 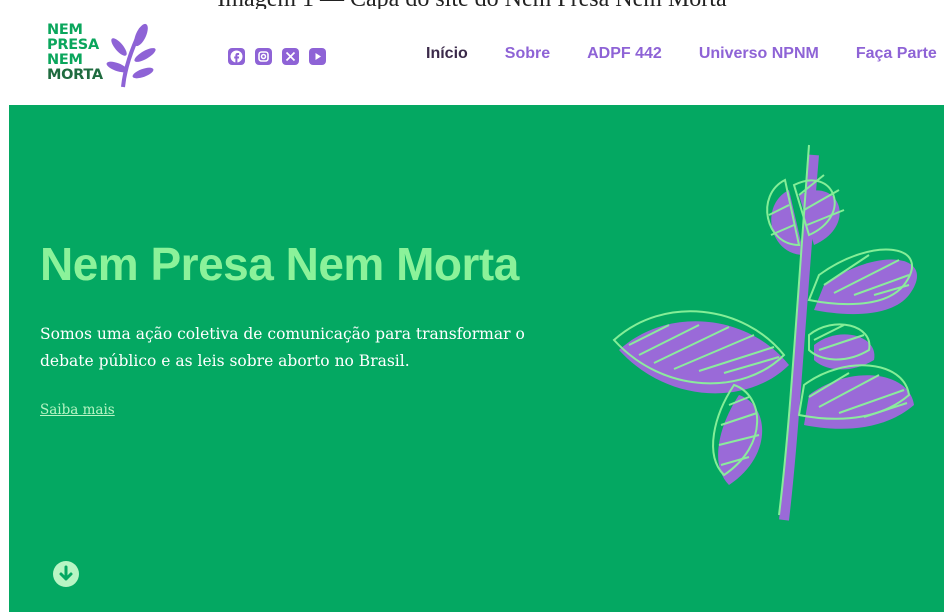 What do you see at coordinates (236, 56) in the screenshot?
I see `facebook-icon` at bounding box center [236, 56].